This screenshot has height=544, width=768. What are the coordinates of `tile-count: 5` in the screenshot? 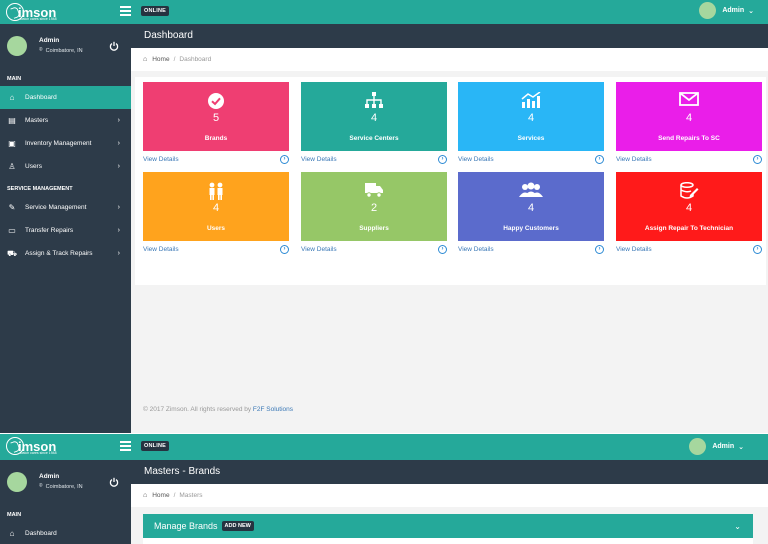 It's located at (216, 118).